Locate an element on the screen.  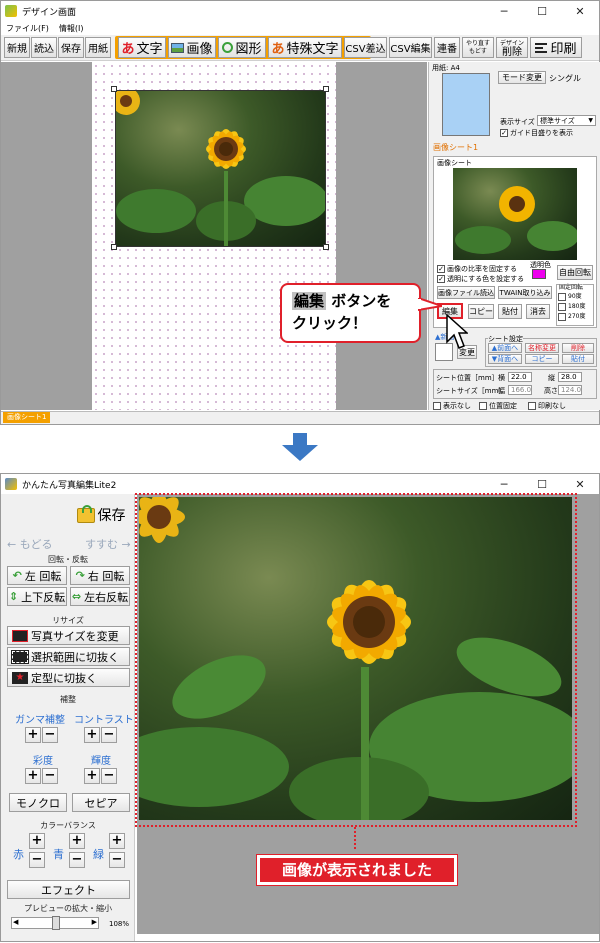
menu-file: ファイル(F) is located at coordinates (27, 28).